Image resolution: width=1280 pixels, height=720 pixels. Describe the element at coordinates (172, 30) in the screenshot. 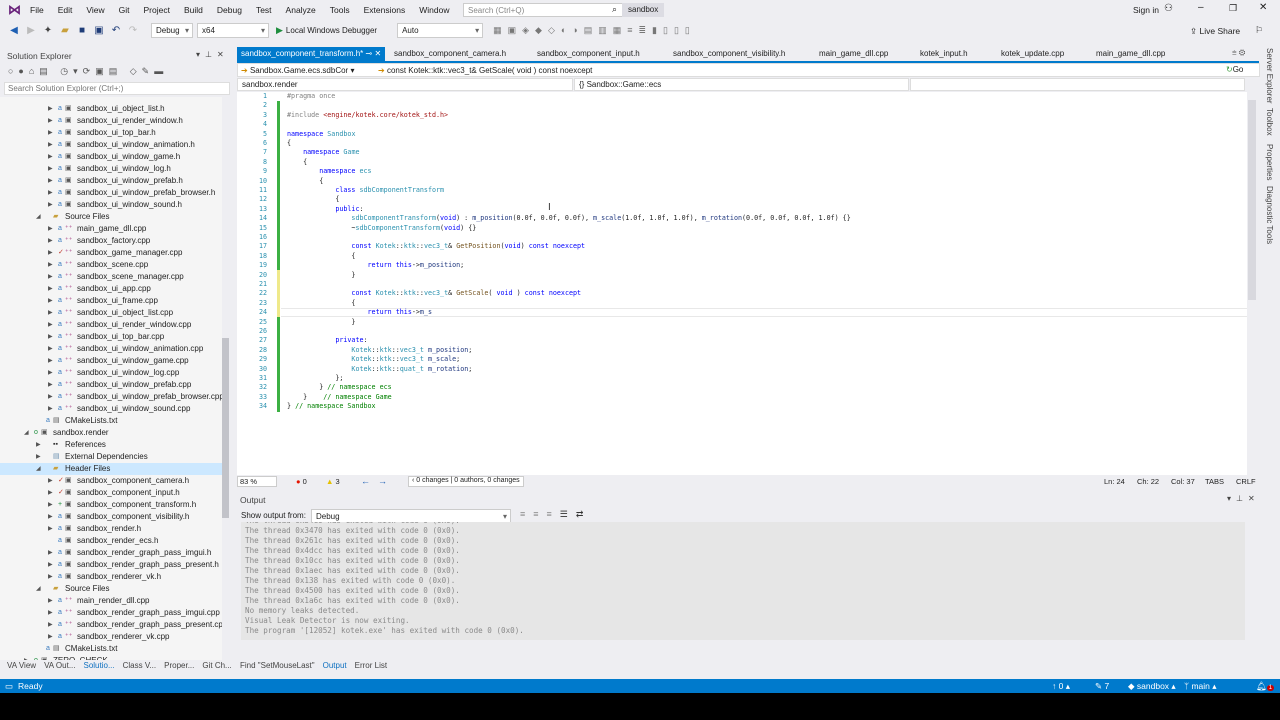

I see `configuration-select: Debug` at that location.